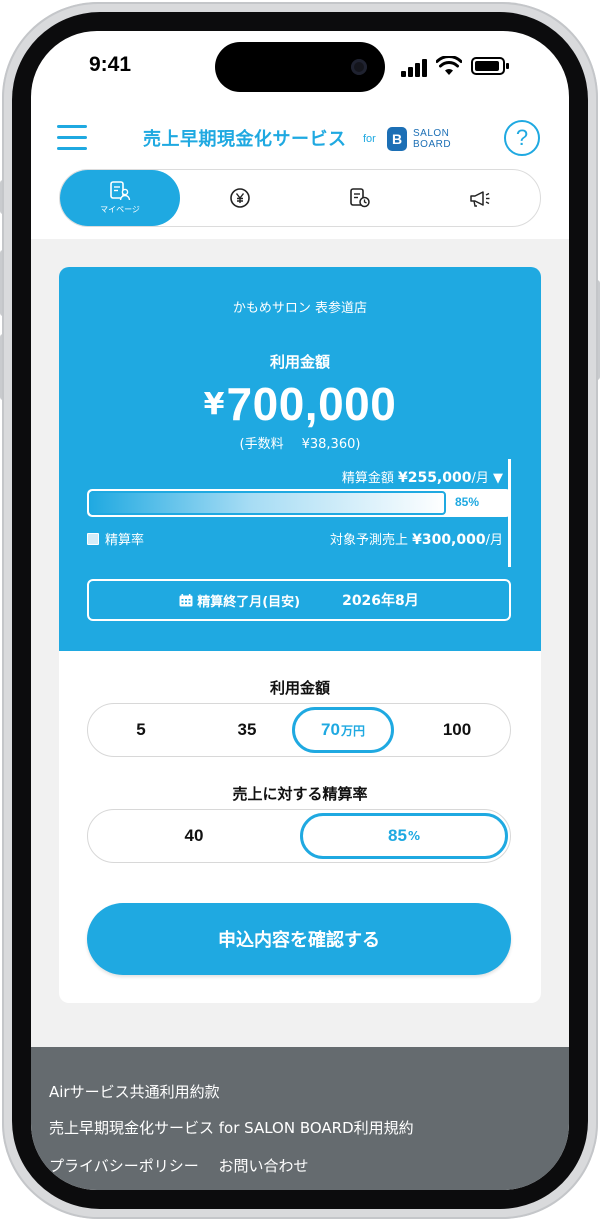 The width and height of the screenshot is (600, 1221). What do you see at coordinates (467, 502) in the screenshot?
I see `settlement-rate-percent: 85%` at bounding box center [467, 502].